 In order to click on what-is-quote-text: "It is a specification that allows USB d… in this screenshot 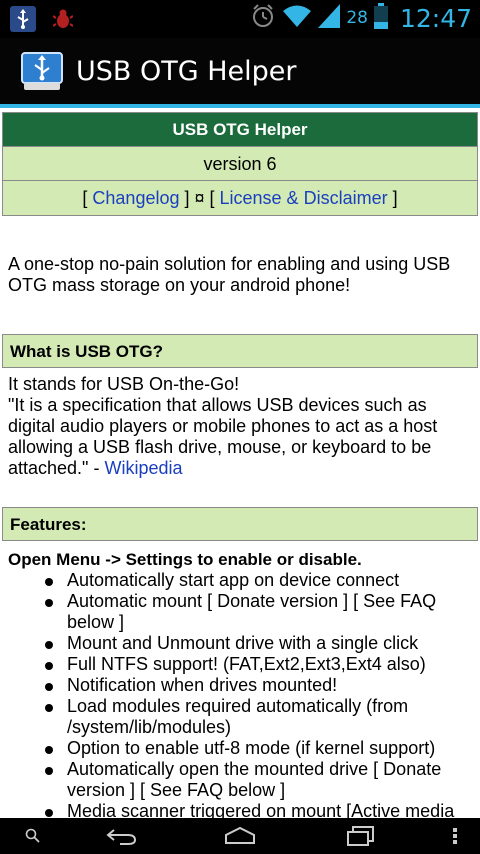, I will do `click(223, 436)`.